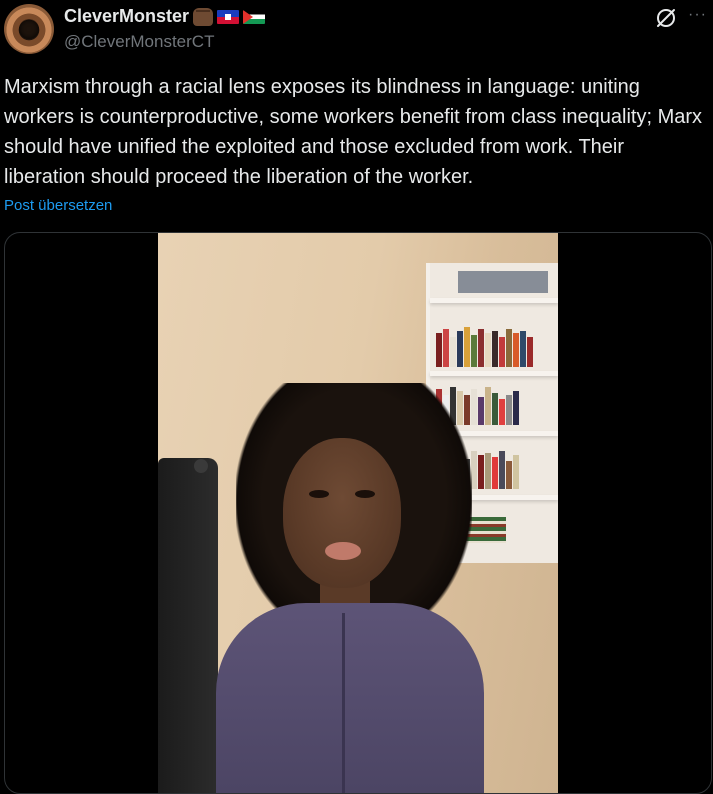  I want to click on more-icon: ···, so click(697, 15).